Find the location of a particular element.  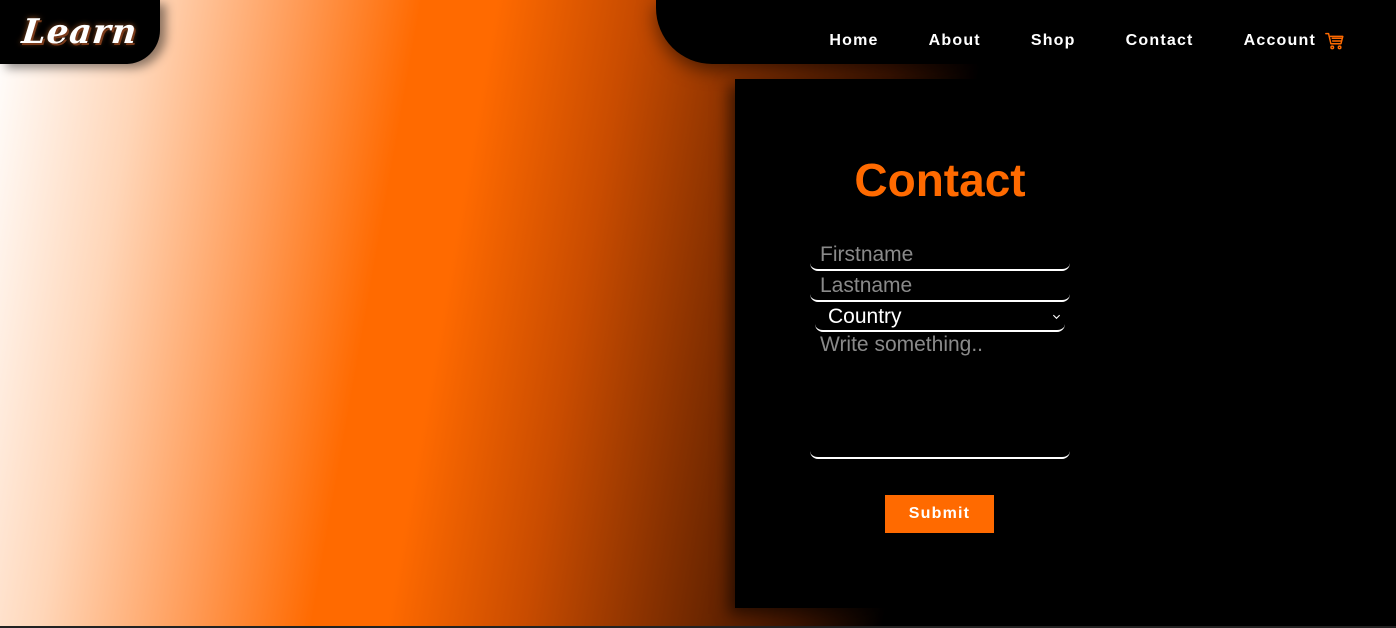

contact-title: Contact is located at coordinates (940, 180).